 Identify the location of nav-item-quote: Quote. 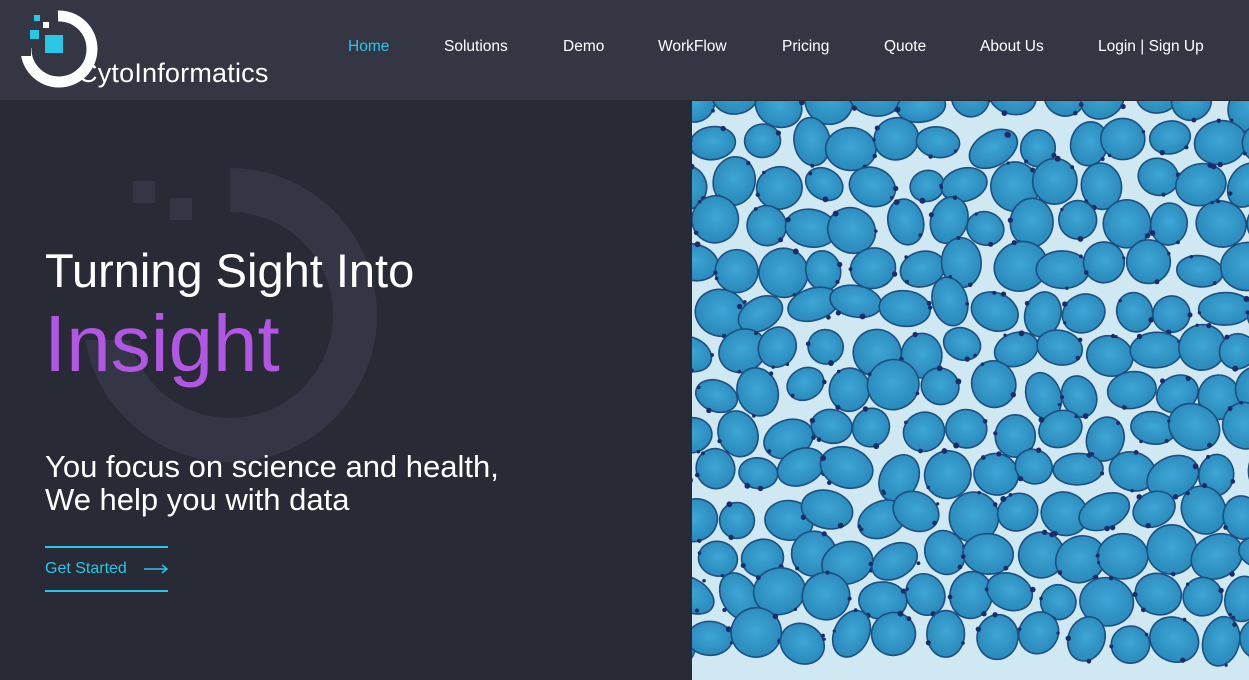
(905, 47).